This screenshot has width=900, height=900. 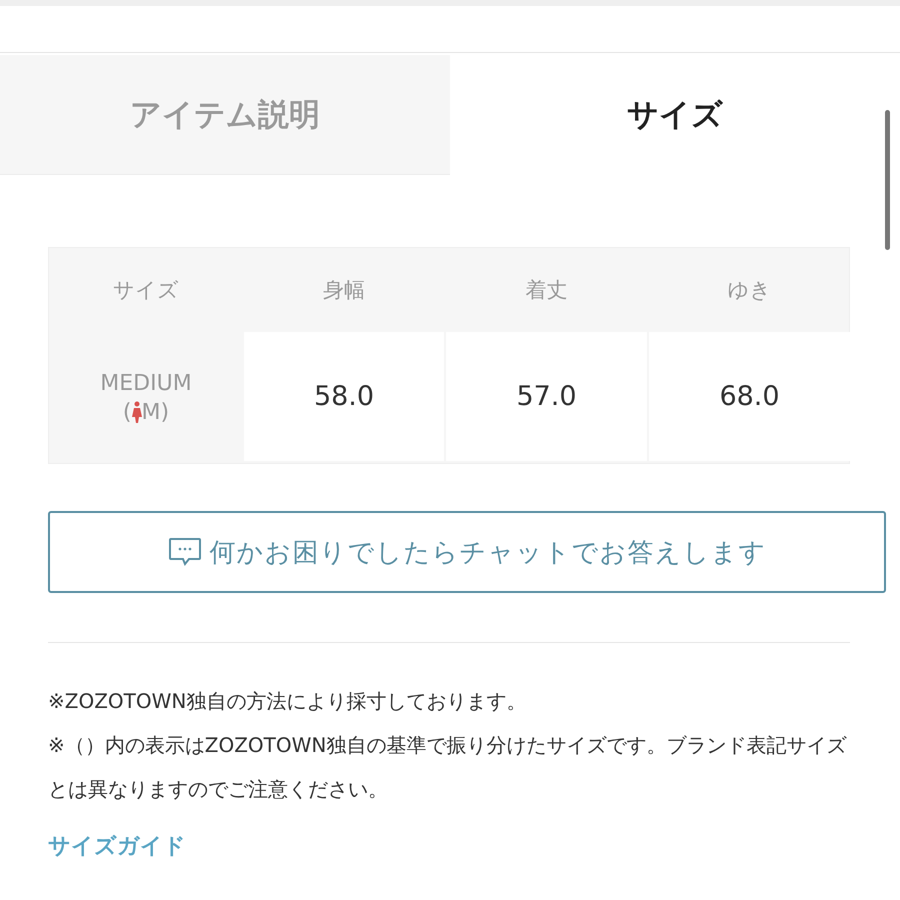 What do you see at coordinates (448, 767) in the screenshot?
I see `note-text: ※（）内の表示はZOZOTOWN独自の基準で振り分けたサイズです。ブランド表記サイズとは異なりますのでご注意ください。` at bounding box center [448, 767].